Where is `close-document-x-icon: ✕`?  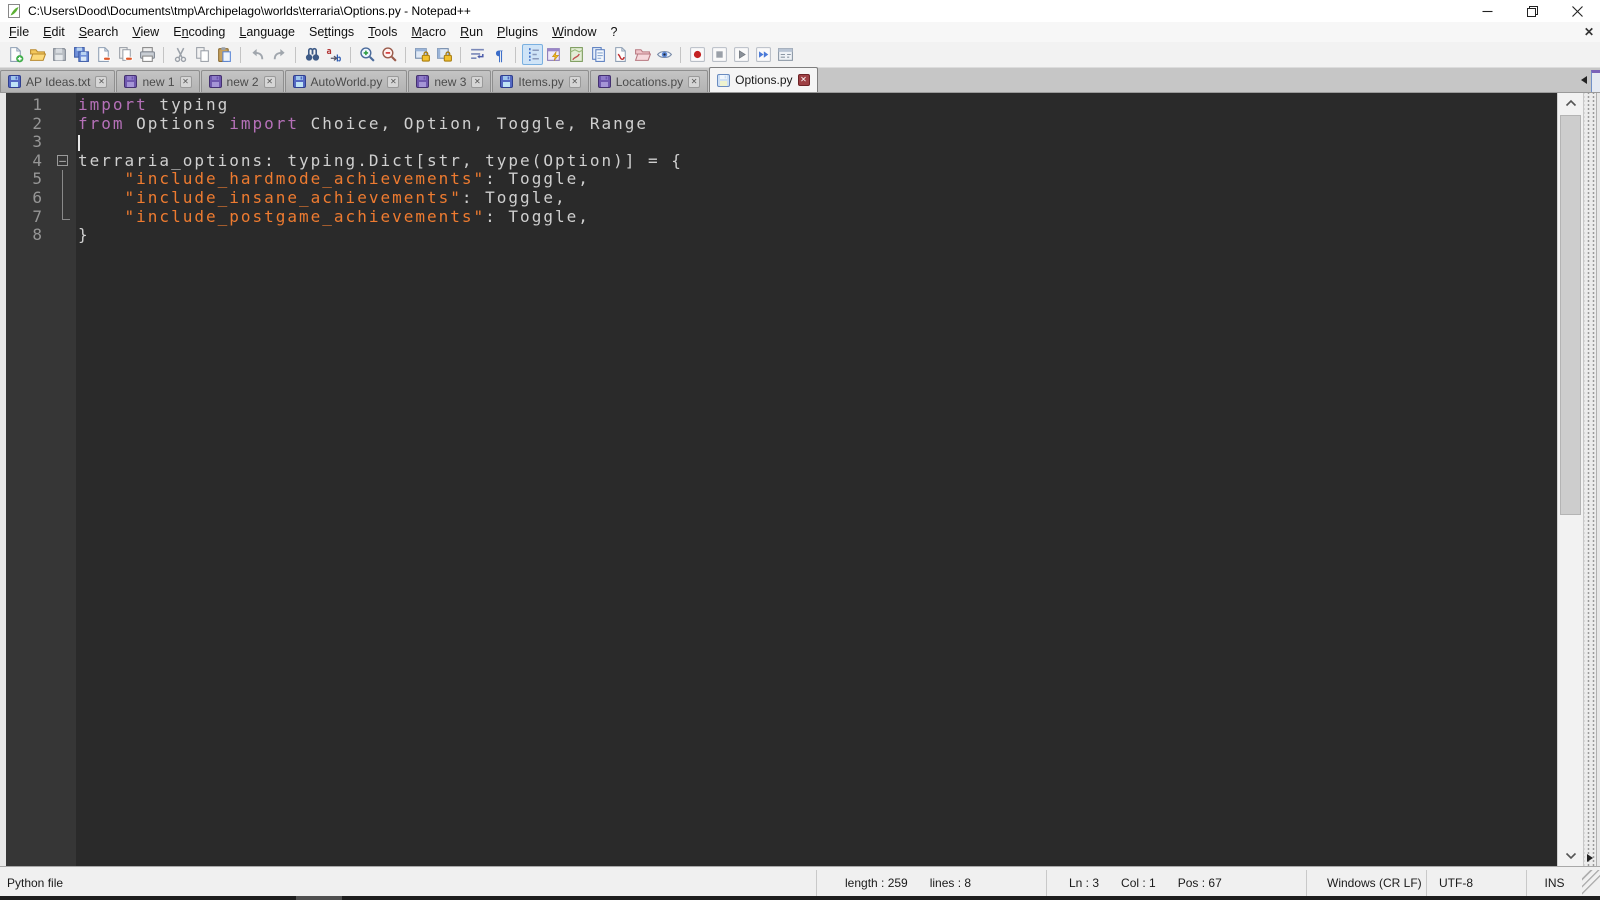 close-document-x-icon: ✕ is located at coordinates (1589, 32).